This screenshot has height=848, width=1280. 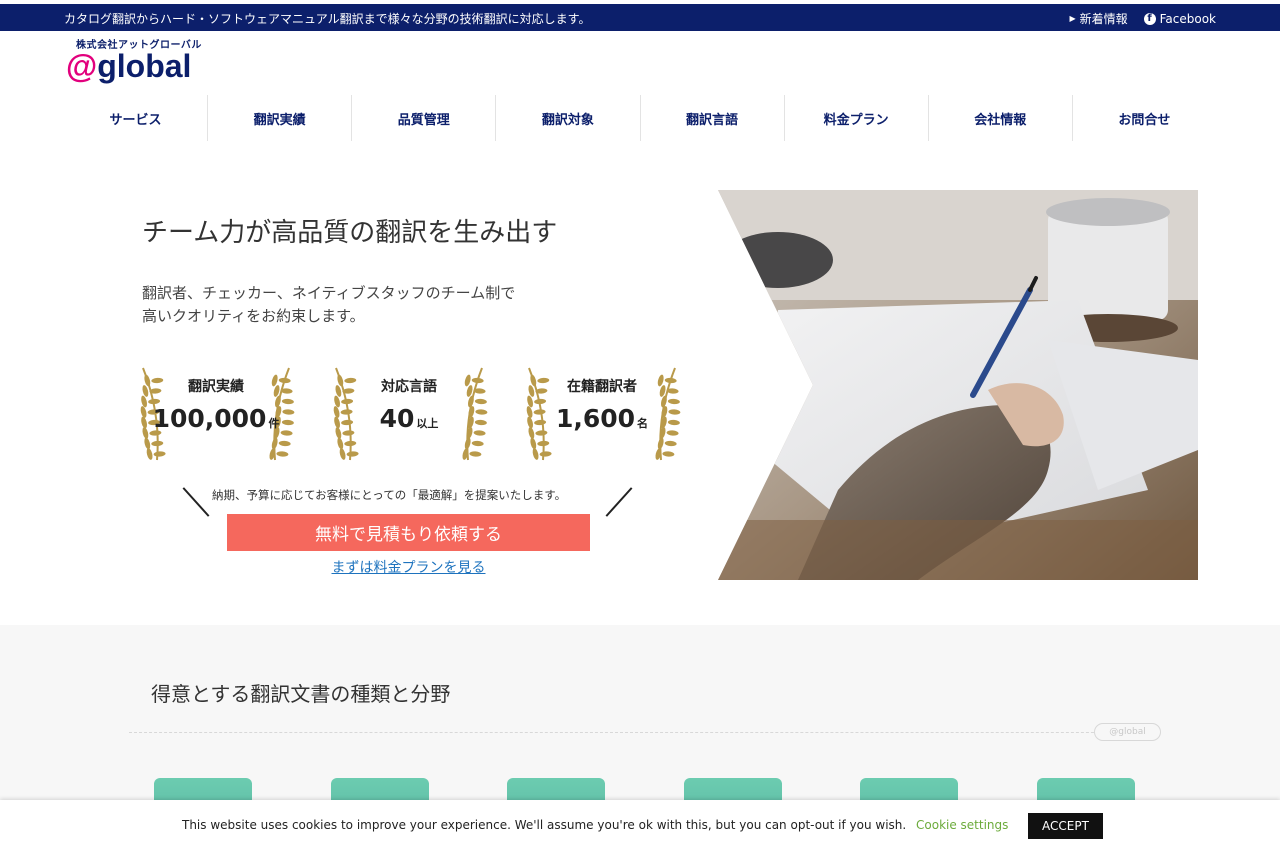 What do you see at coordinates (713, 118) in the screenshot?
I see `nav-item-languages: 翻訳言語` at bounding box center [713, 118].